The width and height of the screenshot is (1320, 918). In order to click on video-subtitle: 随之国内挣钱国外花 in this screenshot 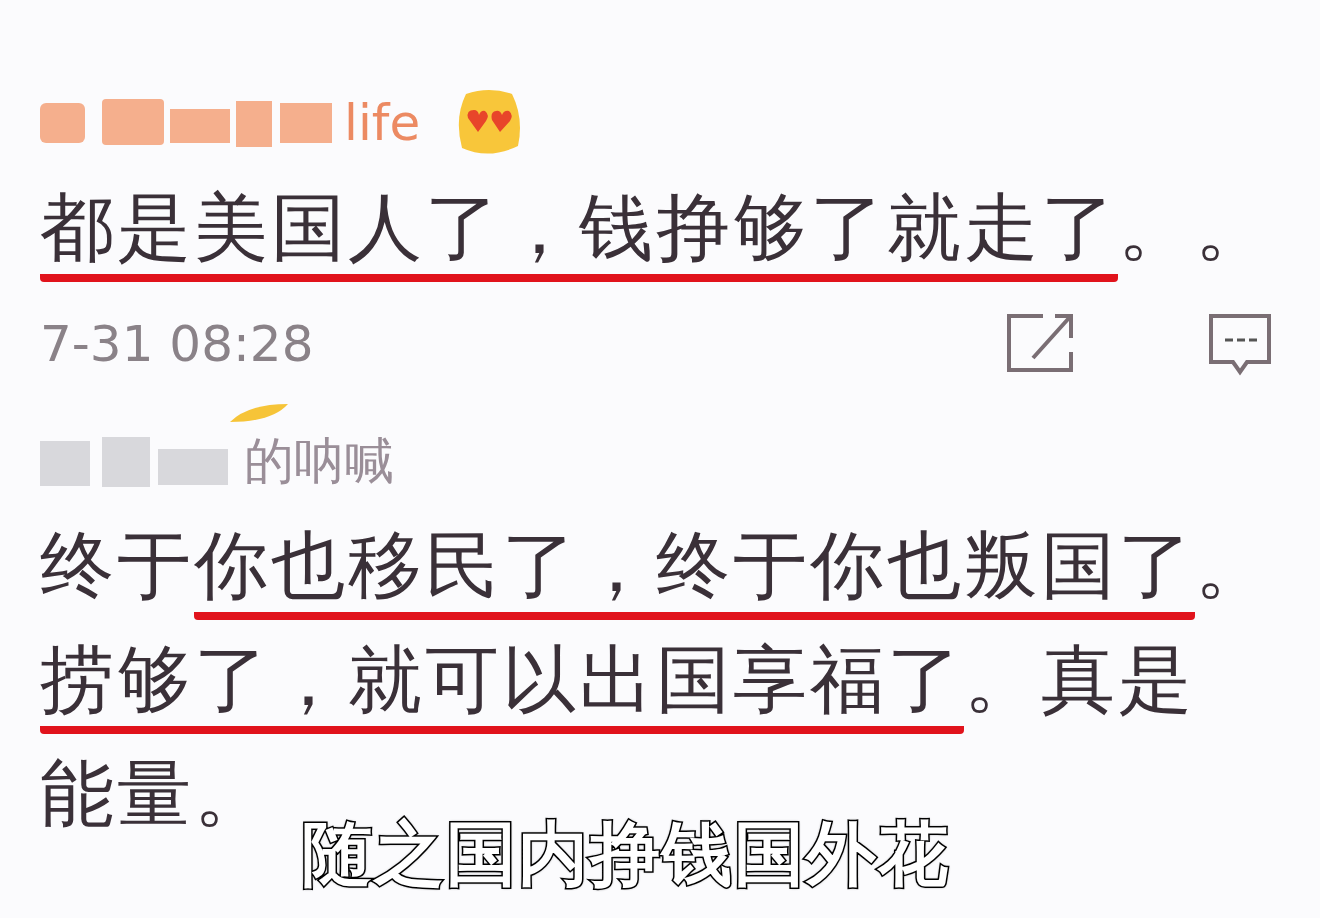, I will do `click(626, 854)`.